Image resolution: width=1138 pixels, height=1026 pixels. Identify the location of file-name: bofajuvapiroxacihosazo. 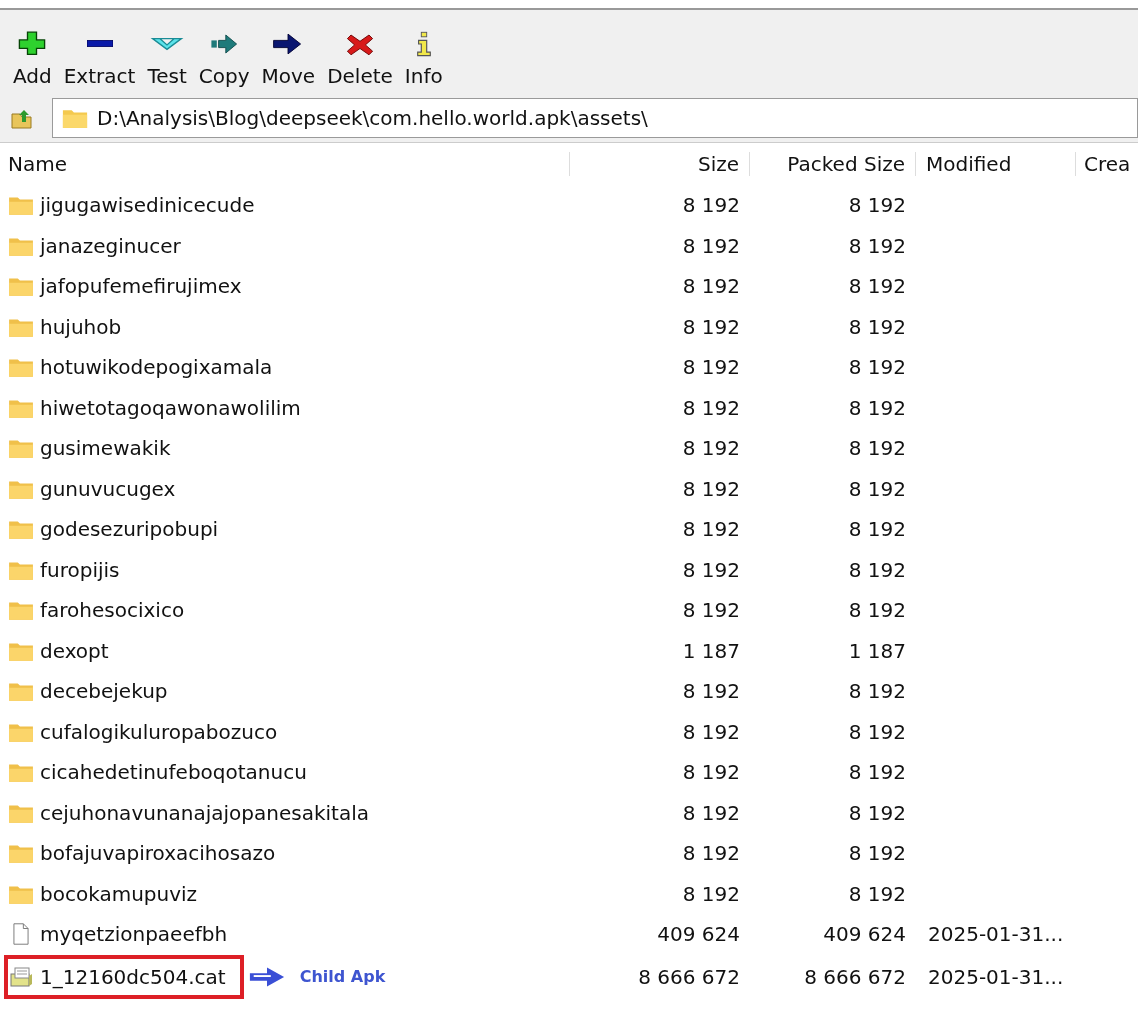
(158, 853).